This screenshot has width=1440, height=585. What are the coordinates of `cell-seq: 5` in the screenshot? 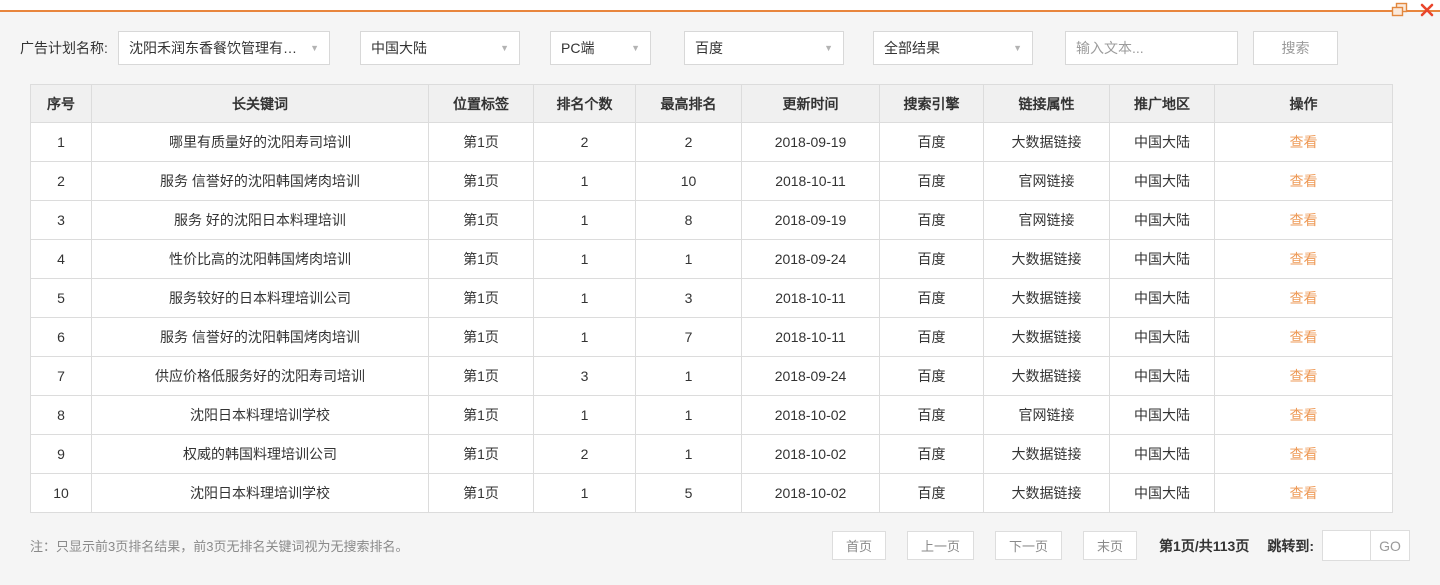 It's located at (61, 298).